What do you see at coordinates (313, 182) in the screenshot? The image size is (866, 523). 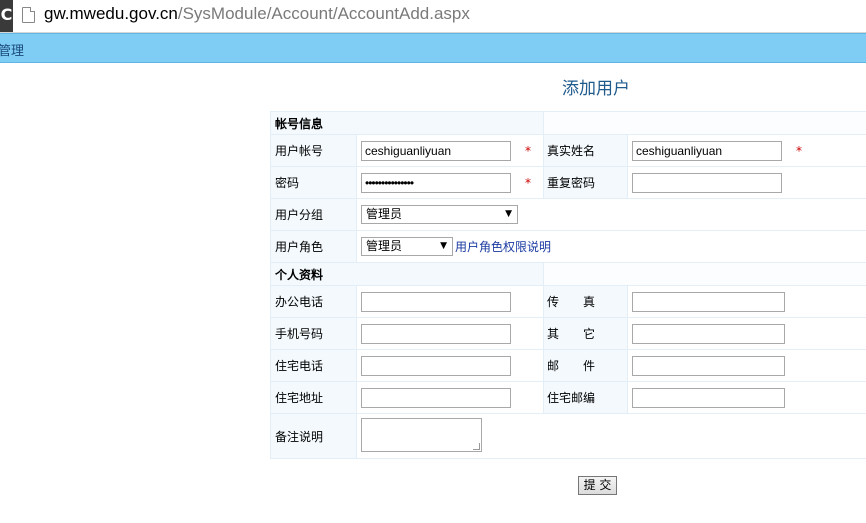 I see `password-label: 密码` at bounding box center [313, 182].